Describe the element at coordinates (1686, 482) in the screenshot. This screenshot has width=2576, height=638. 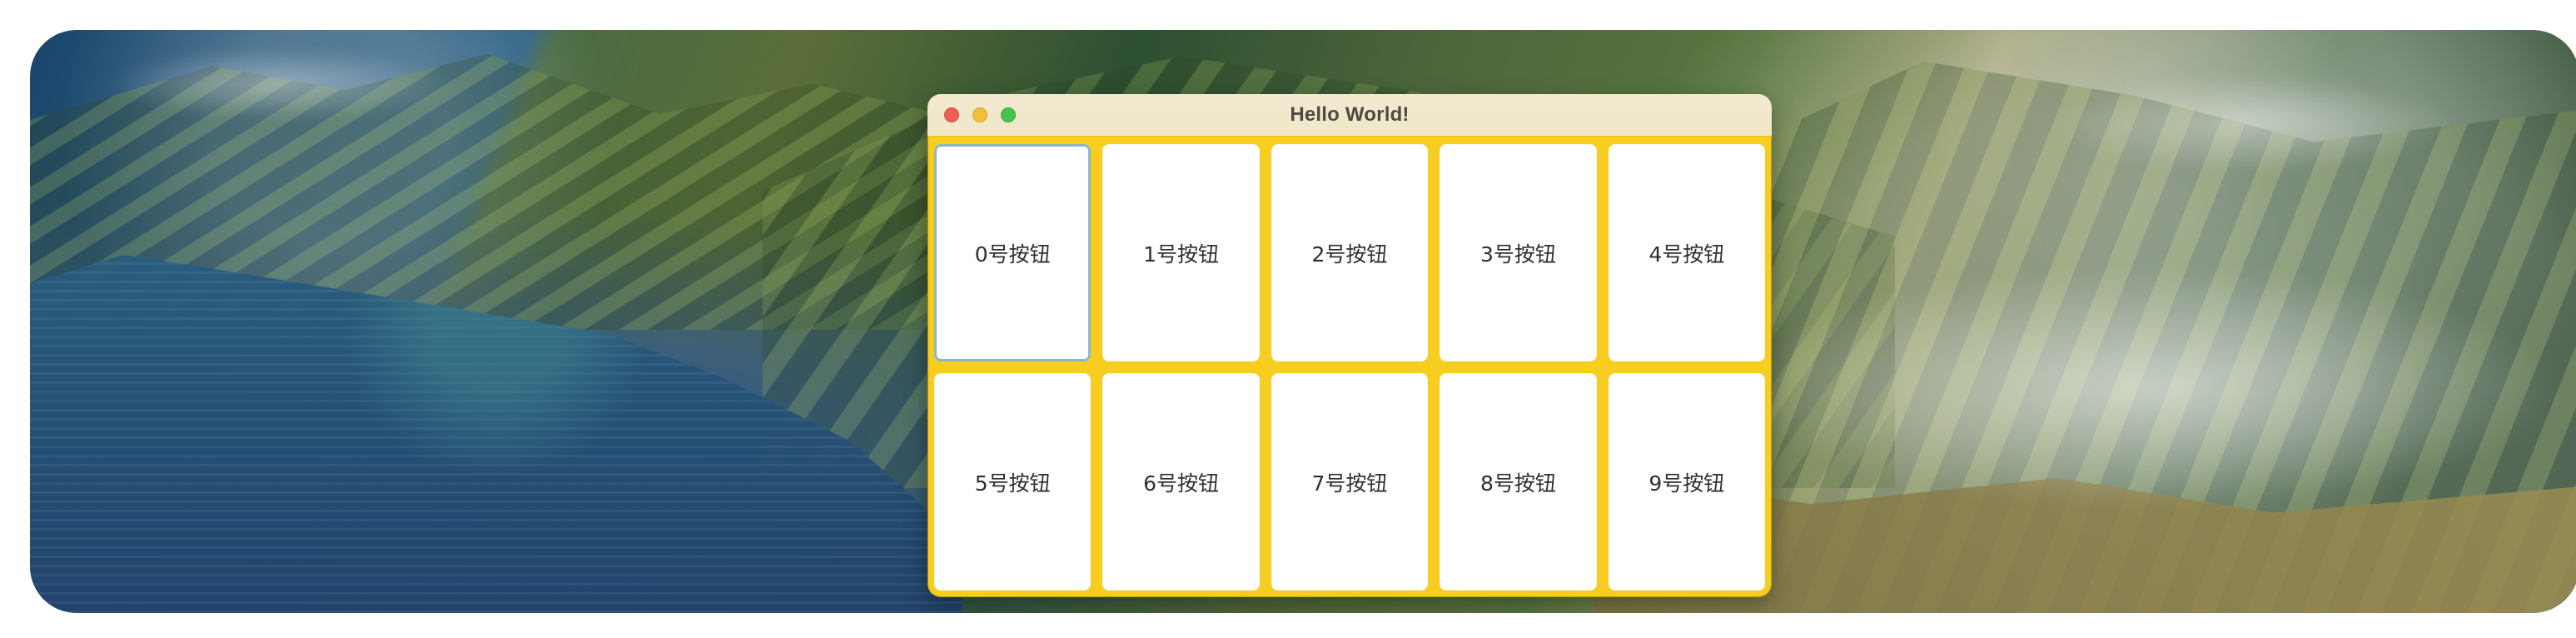
I see `button-9: 9号按钮` at that location.